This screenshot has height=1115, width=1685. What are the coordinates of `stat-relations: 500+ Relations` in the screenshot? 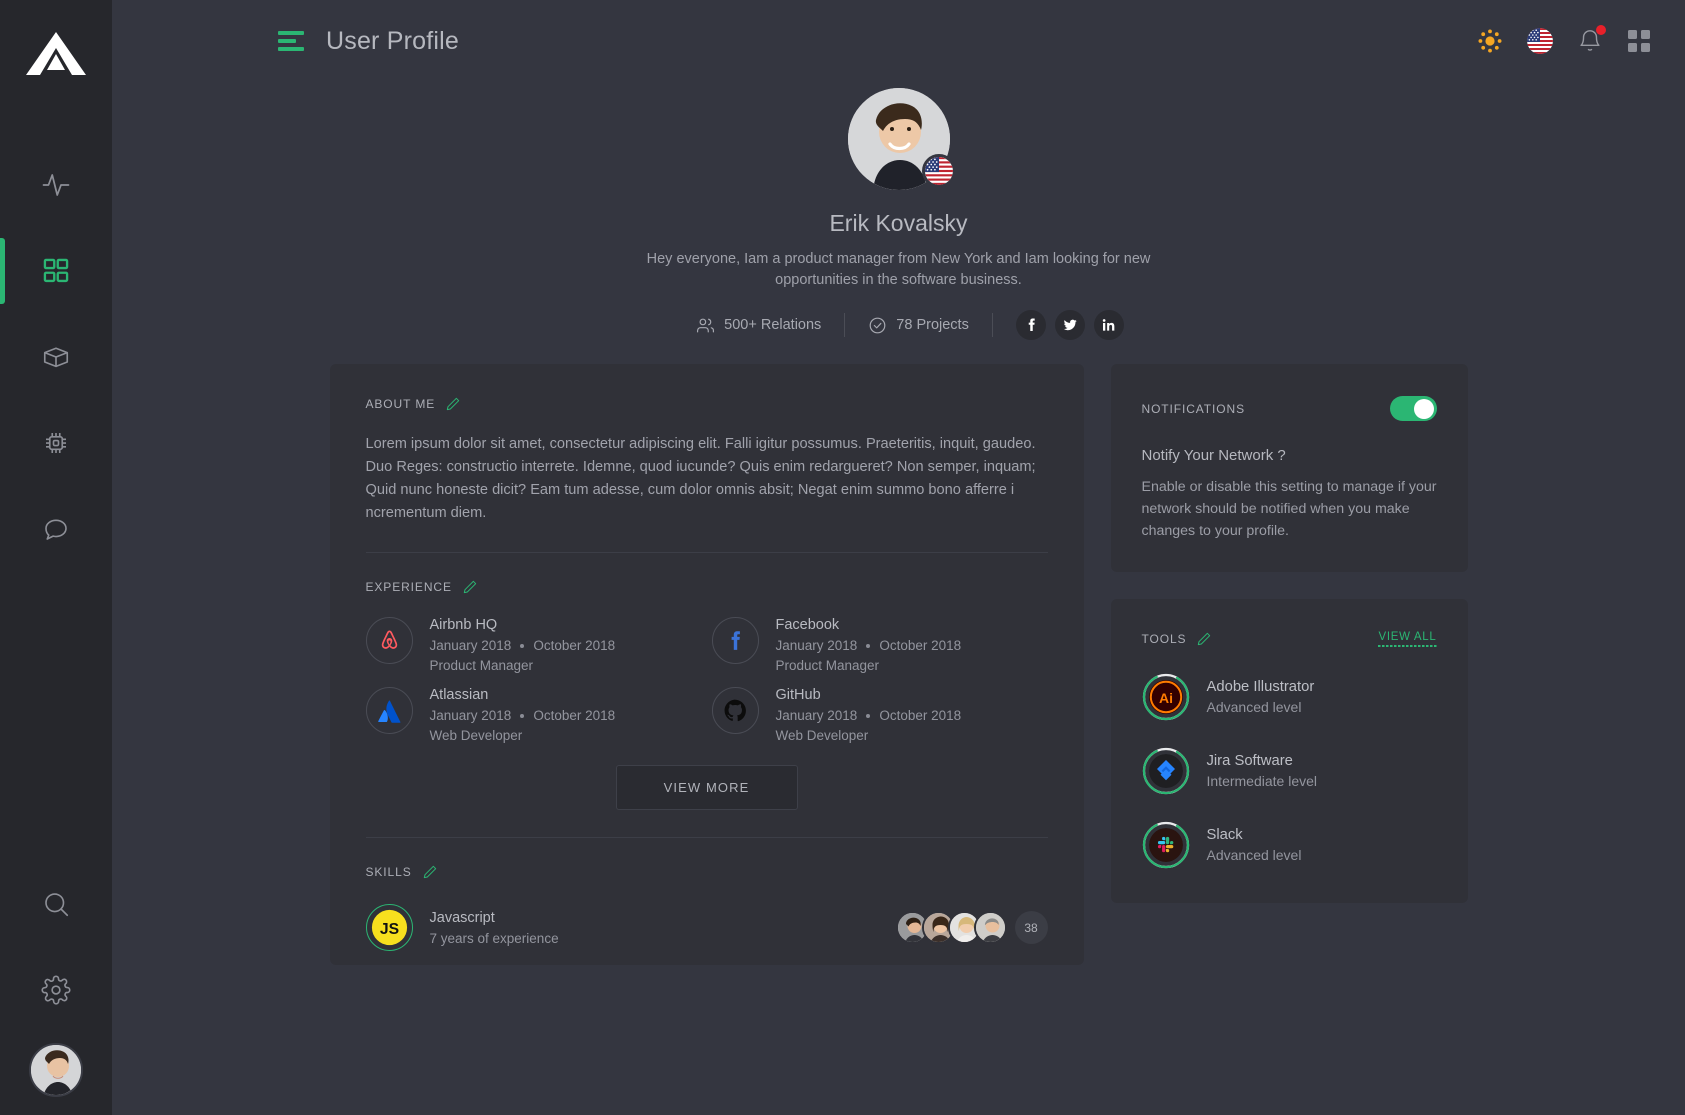 It's located at (758, 325).